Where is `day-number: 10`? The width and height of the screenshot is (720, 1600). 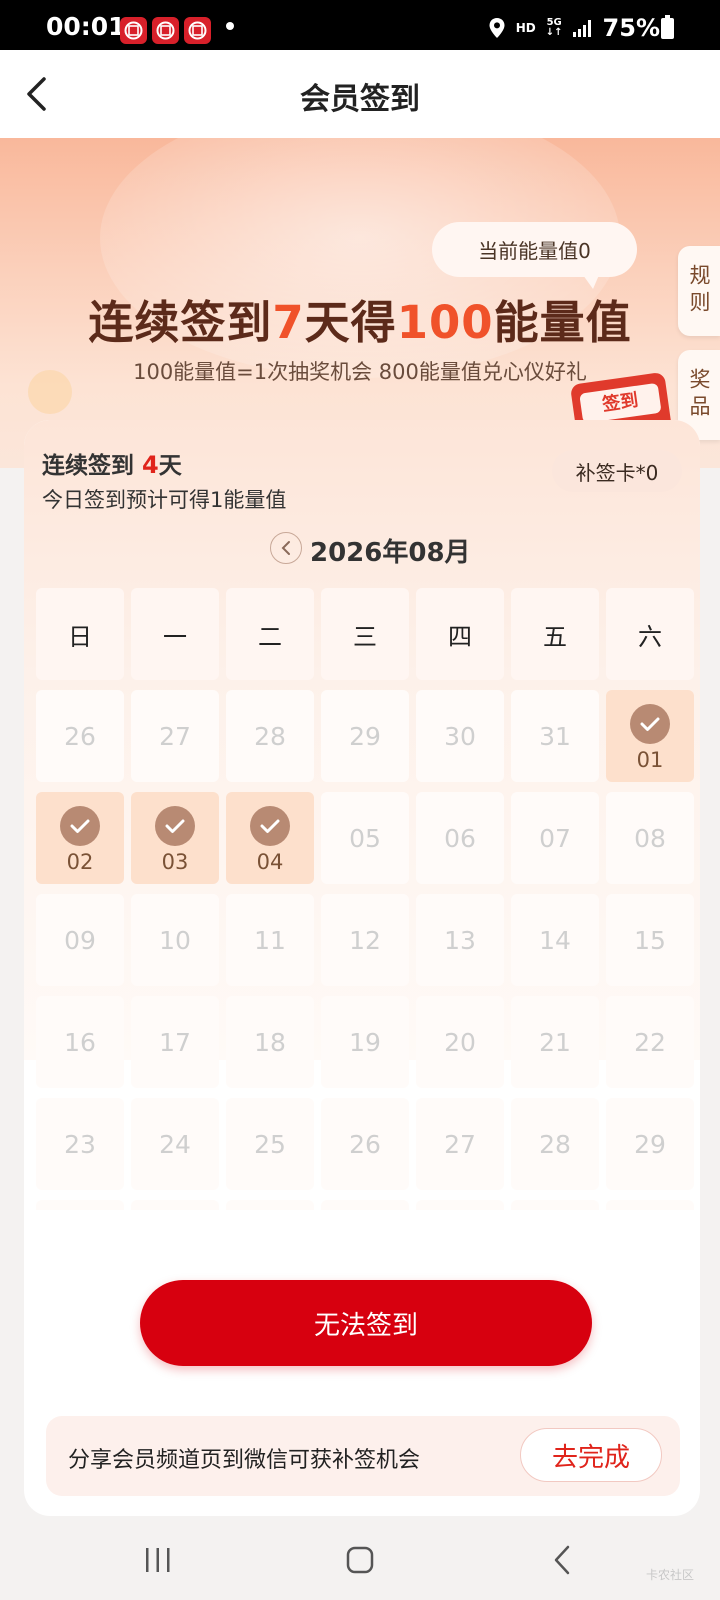
day-number: 10 is located at coordinates (175, 940).